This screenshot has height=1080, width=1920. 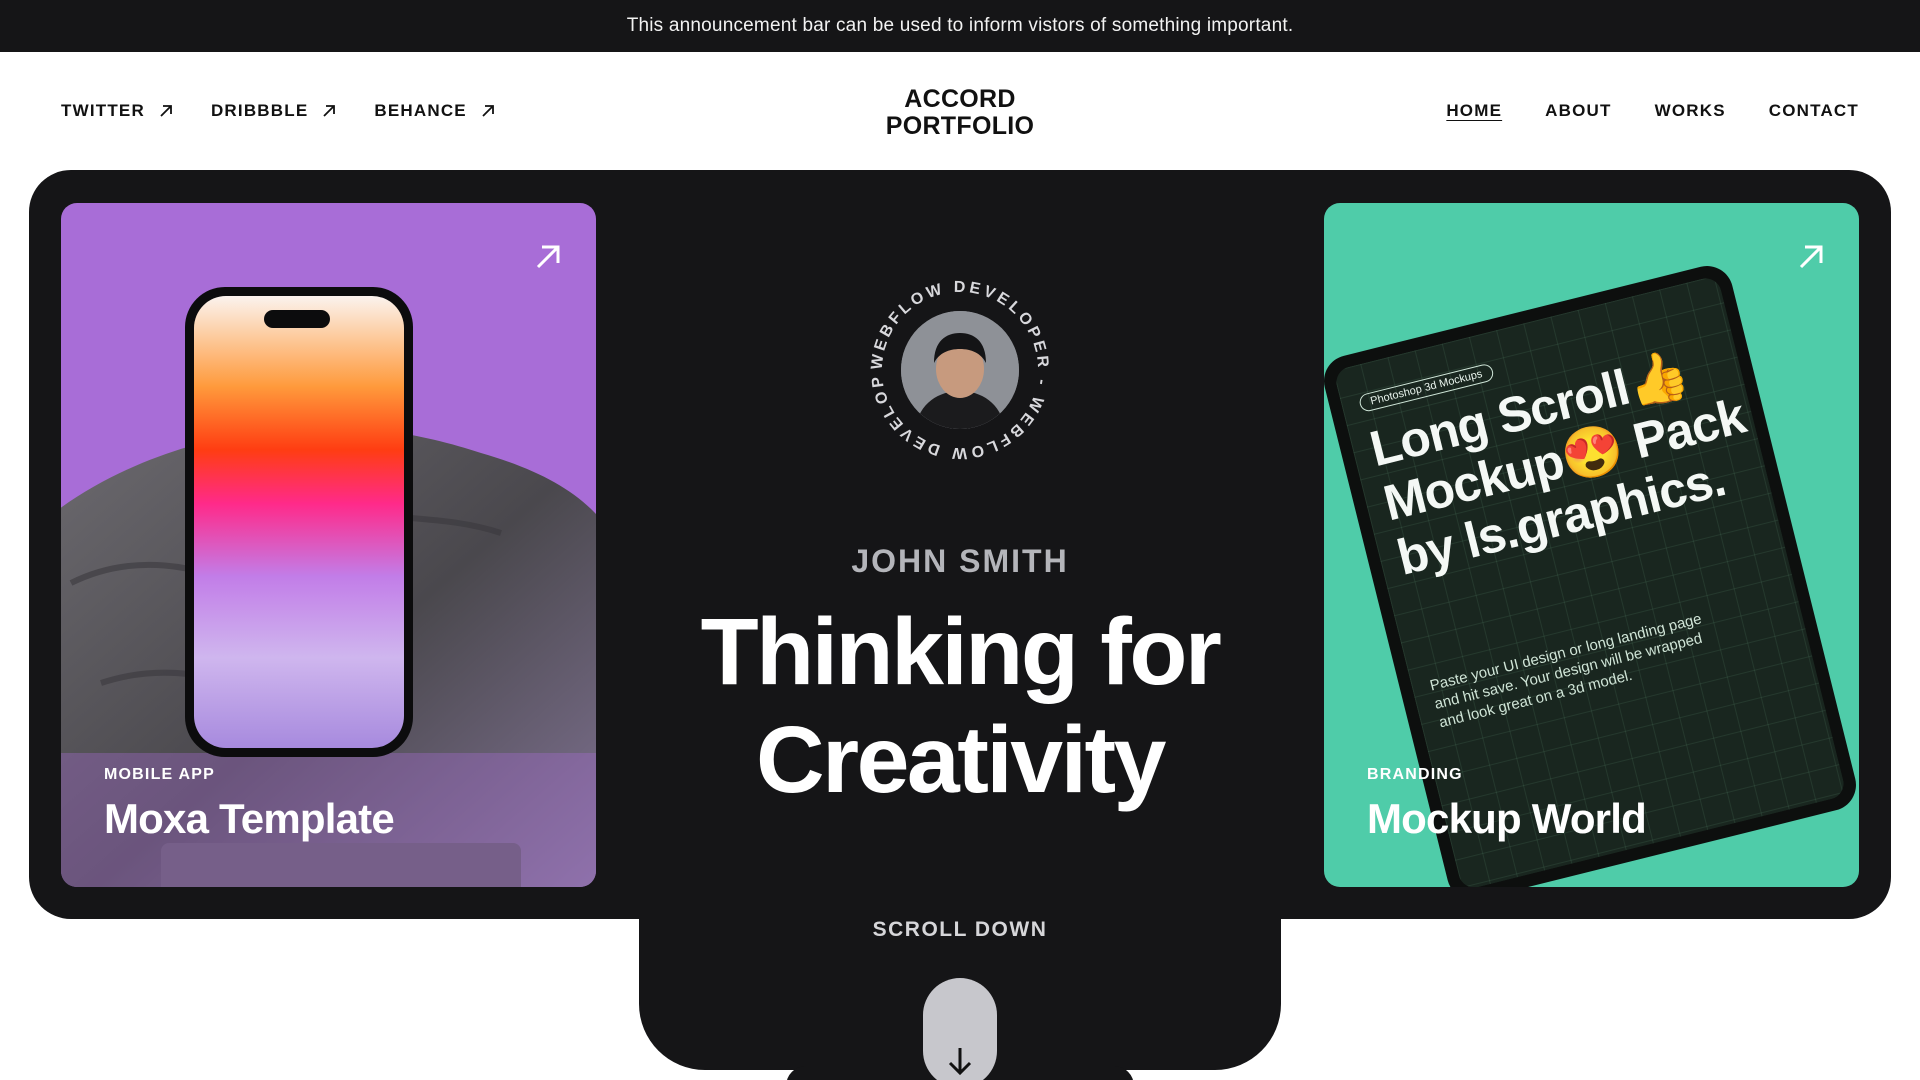 What do you see at coordinates (960, 1029) in the screenshot?
I see `scroll-down-button` at bounding box center [960, 1029].